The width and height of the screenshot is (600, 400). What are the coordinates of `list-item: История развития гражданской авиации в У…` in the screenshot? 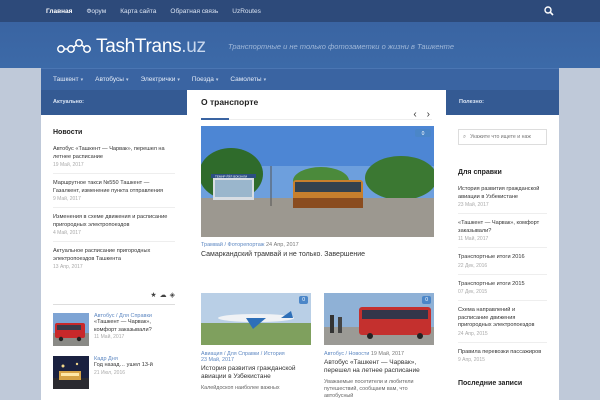 It's located at (502, 197).